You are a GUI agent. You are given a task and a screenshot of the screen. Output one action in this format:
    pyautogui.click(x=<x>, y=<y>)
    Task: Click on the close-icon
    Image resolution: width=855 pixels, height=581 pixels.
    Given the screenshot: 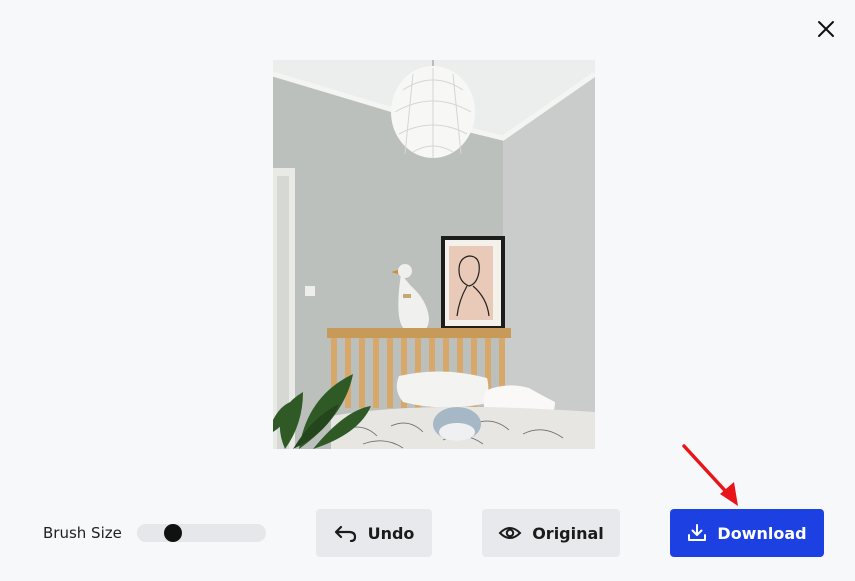 What is the action you would take?
    pyautogui.click(x=826, y=29)
    